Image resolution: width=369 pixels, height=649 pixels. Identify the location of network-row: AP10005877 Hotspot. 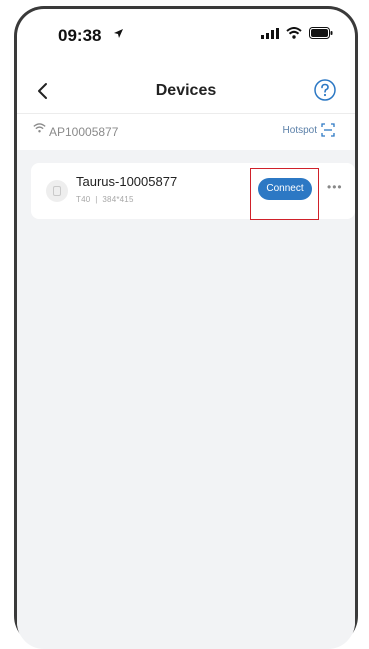
(186, 132).